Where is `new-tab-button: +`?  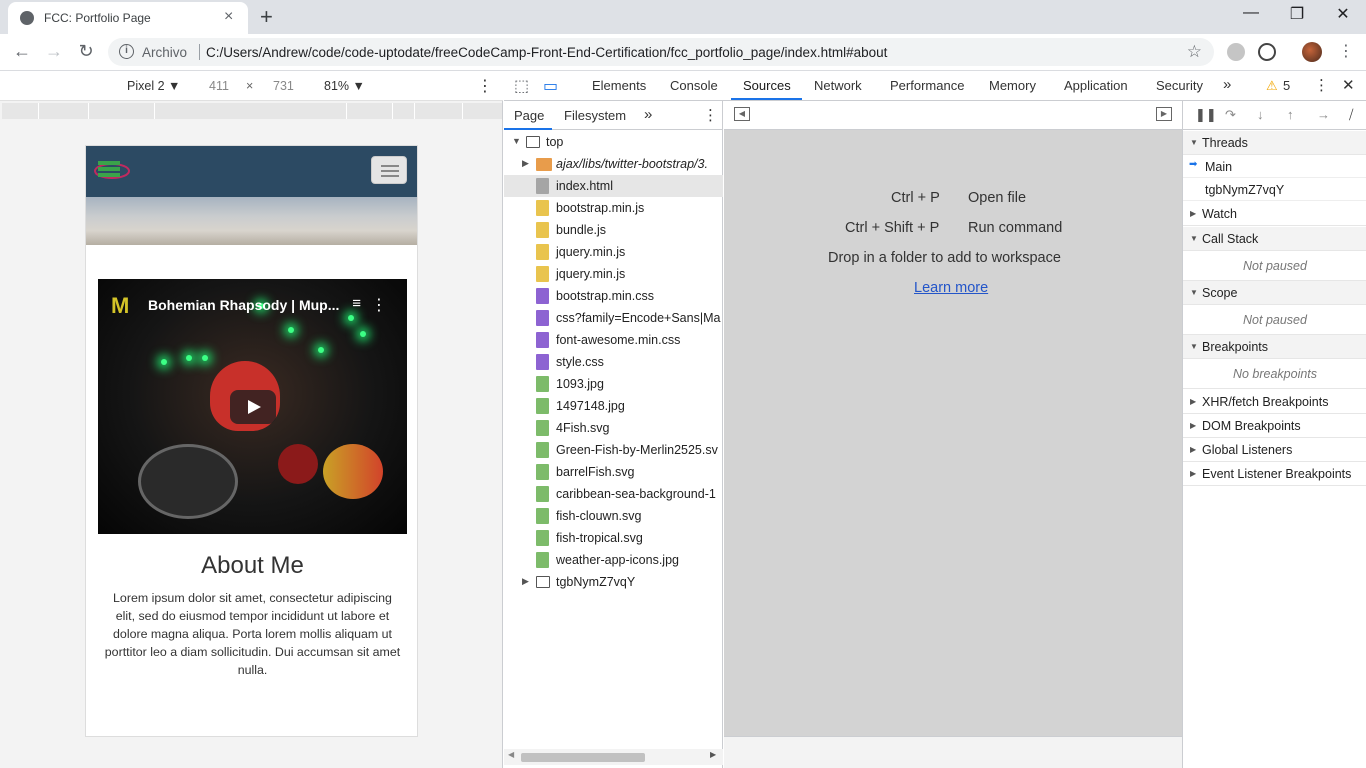 new-tab-button: + is located at coordinates (266, 17).